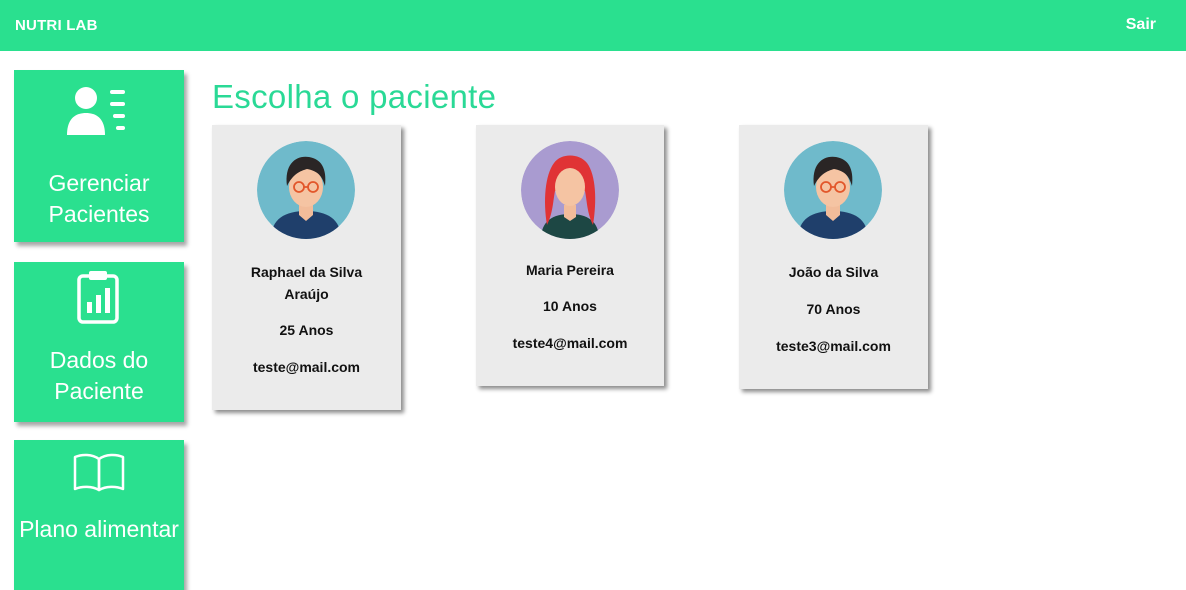 This screenshot has height=590, width=1186. I want to click on patient-email: teste4@mail.com, so click(570, 343).